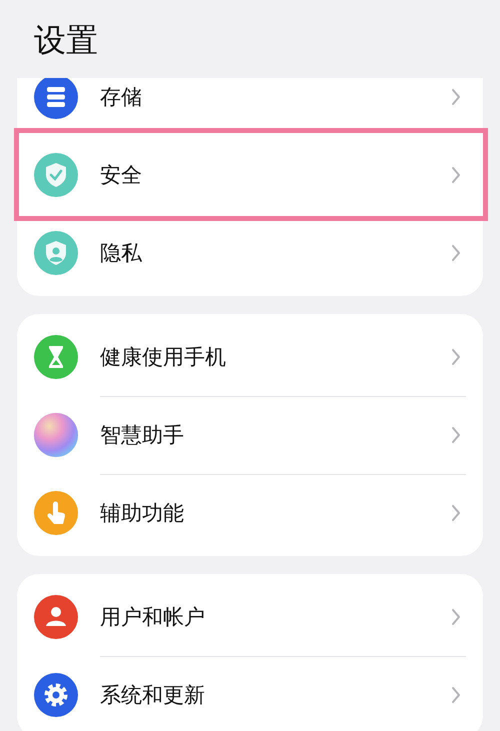 The height and width of the screenshot is (731, 500). I want to click on settings-item: 系统和更新, so click(250, 693).